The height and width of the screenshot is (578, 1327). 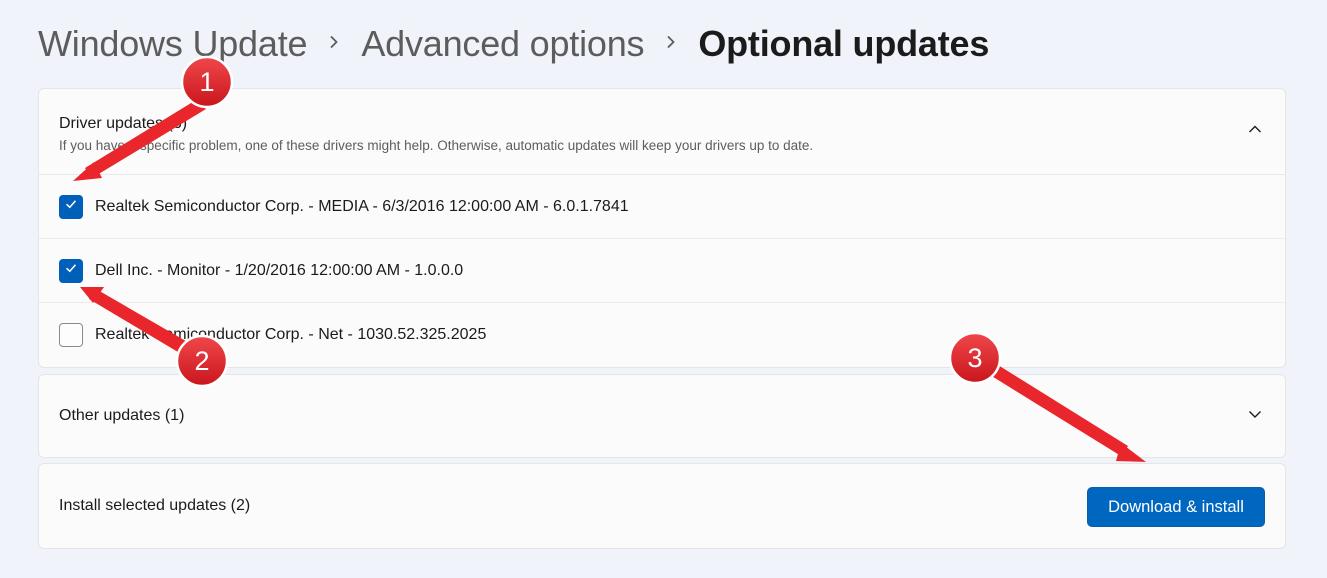 I want to click on install-selected-label: Install selected updates (2), so click(x=155, y=505).